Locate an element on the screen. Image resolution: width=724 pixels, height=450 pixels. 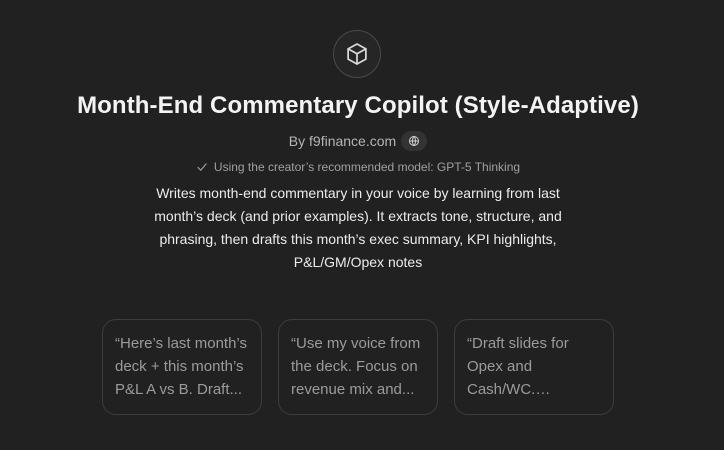
checkmark-icon is located at coordinates (202, 167).